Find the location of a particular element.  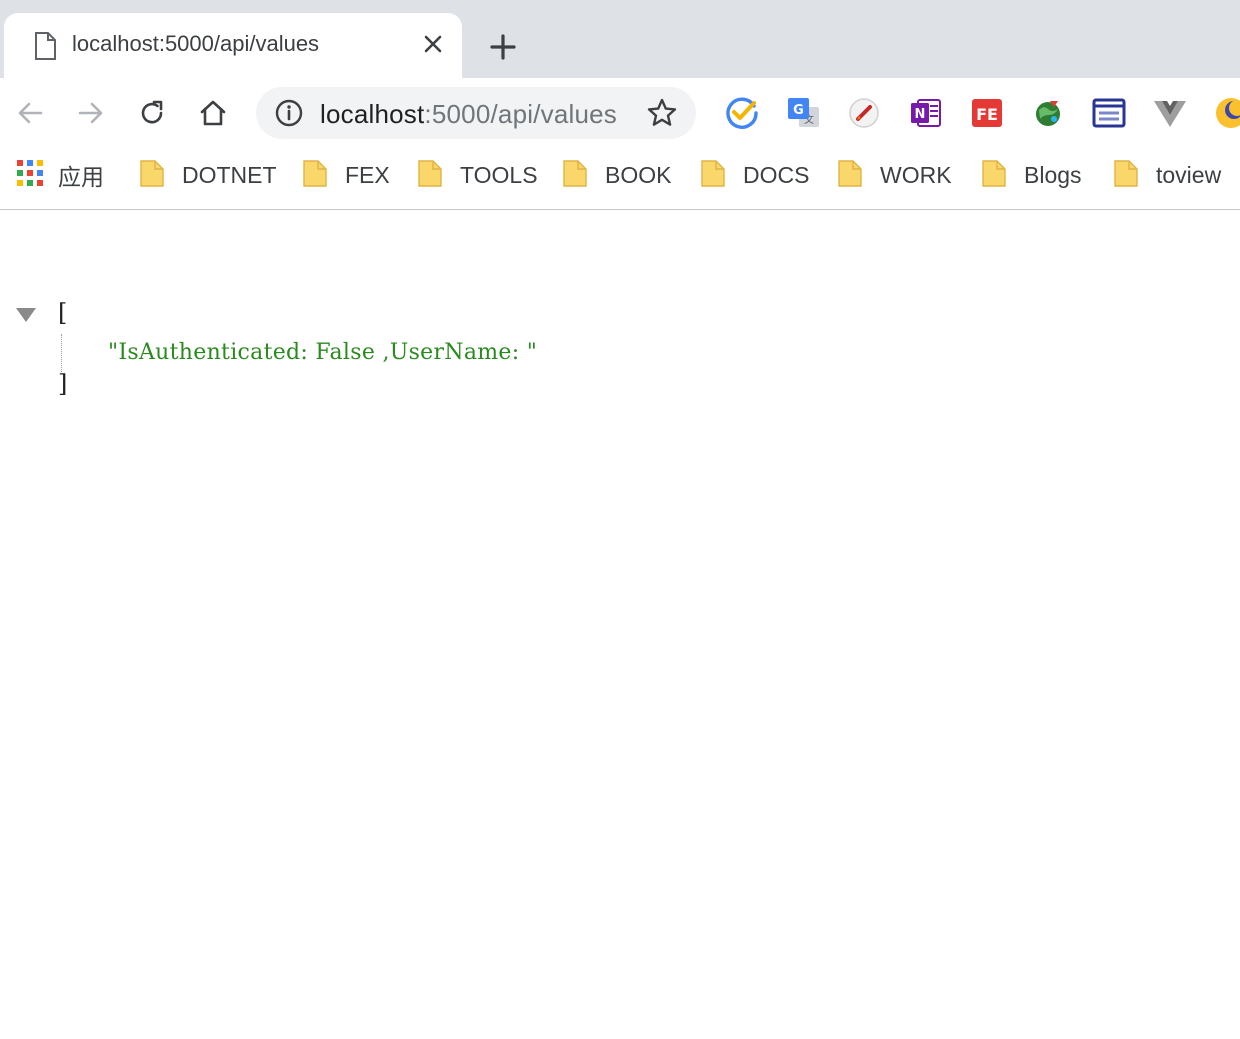

bookmark-folder-toview: toview is located at coordinates (1167, 175).